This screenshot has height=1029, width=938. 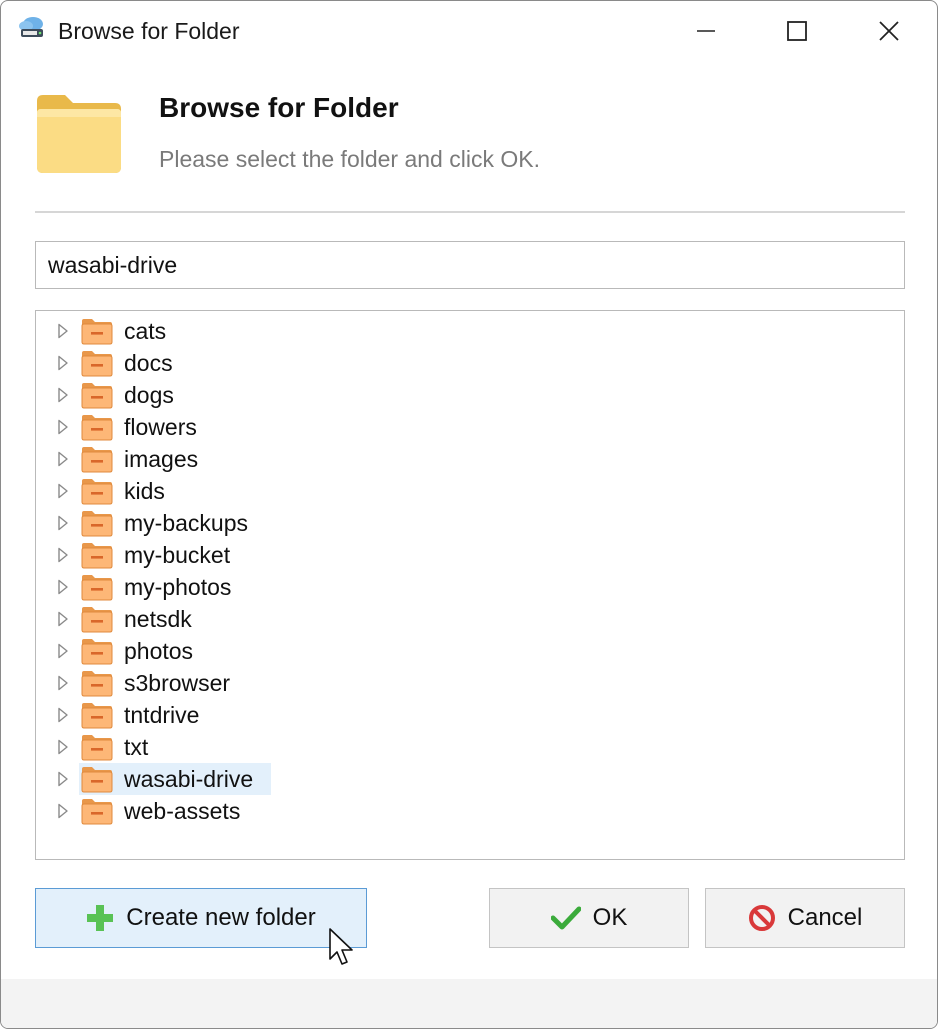 I want to click on cloud-drive-icon, so click(x=31, y=27).